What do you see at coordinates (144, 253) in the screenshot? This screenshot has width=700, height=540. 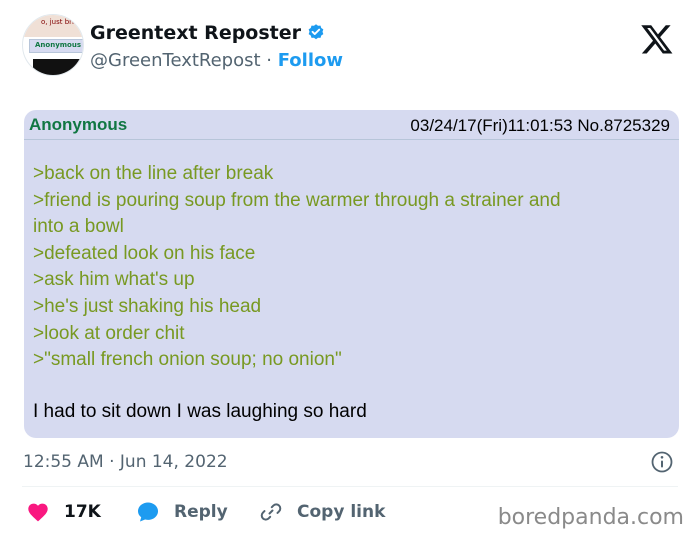 I see `greentext-line: >defeated look on his face` at bounding box center [144, 253].